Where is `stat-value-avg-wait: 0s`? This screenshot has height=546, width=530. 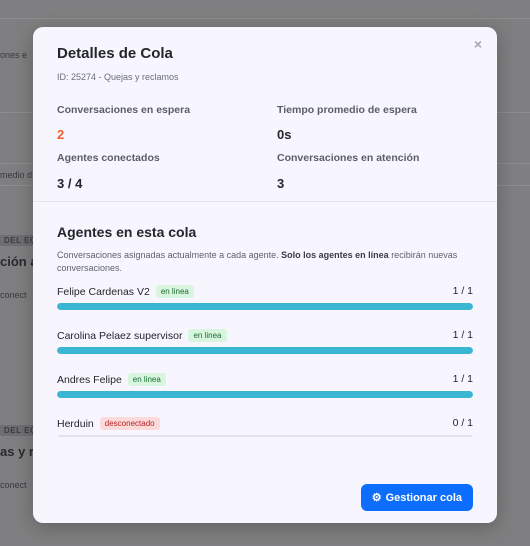 stat-value-avg-wait: 0s is located at coordinates (284, 134).